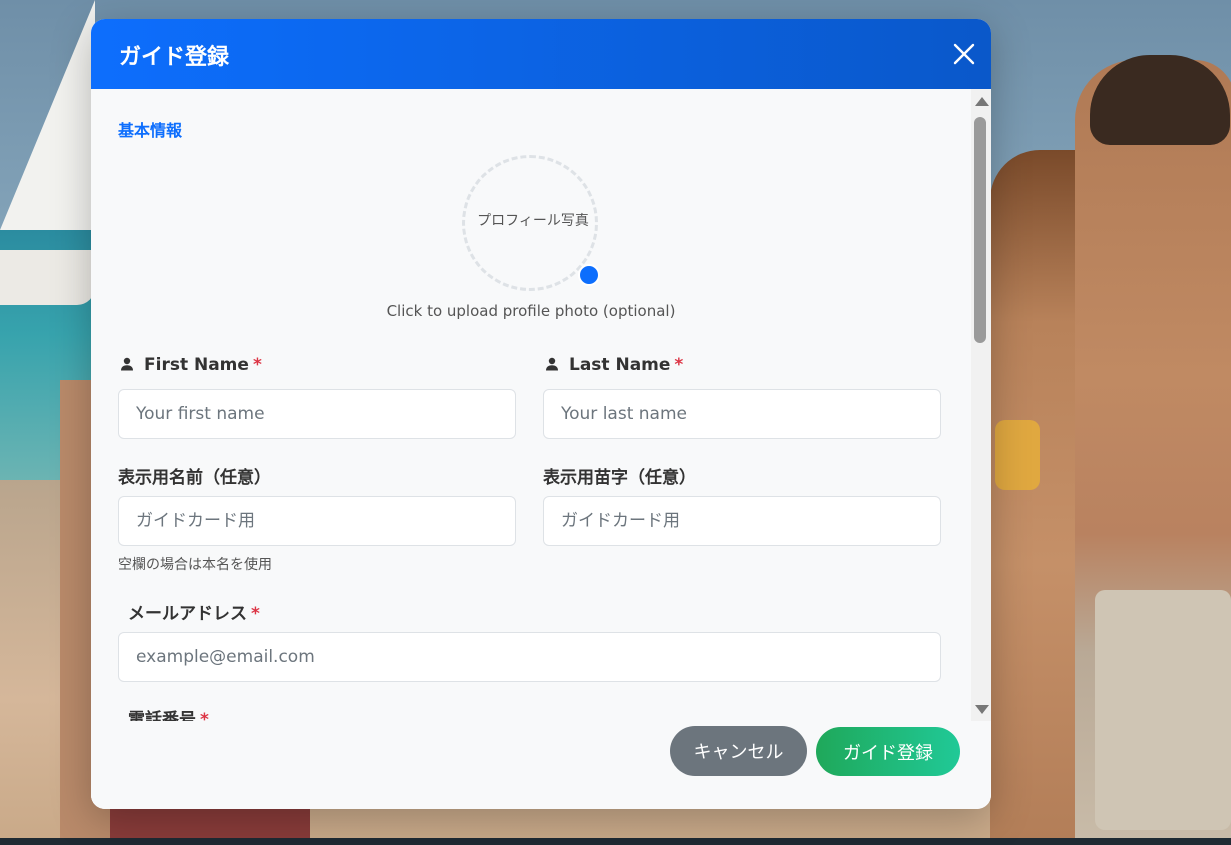  I want to click on section-title-basic-info: 基本情報, so click(150, 130).